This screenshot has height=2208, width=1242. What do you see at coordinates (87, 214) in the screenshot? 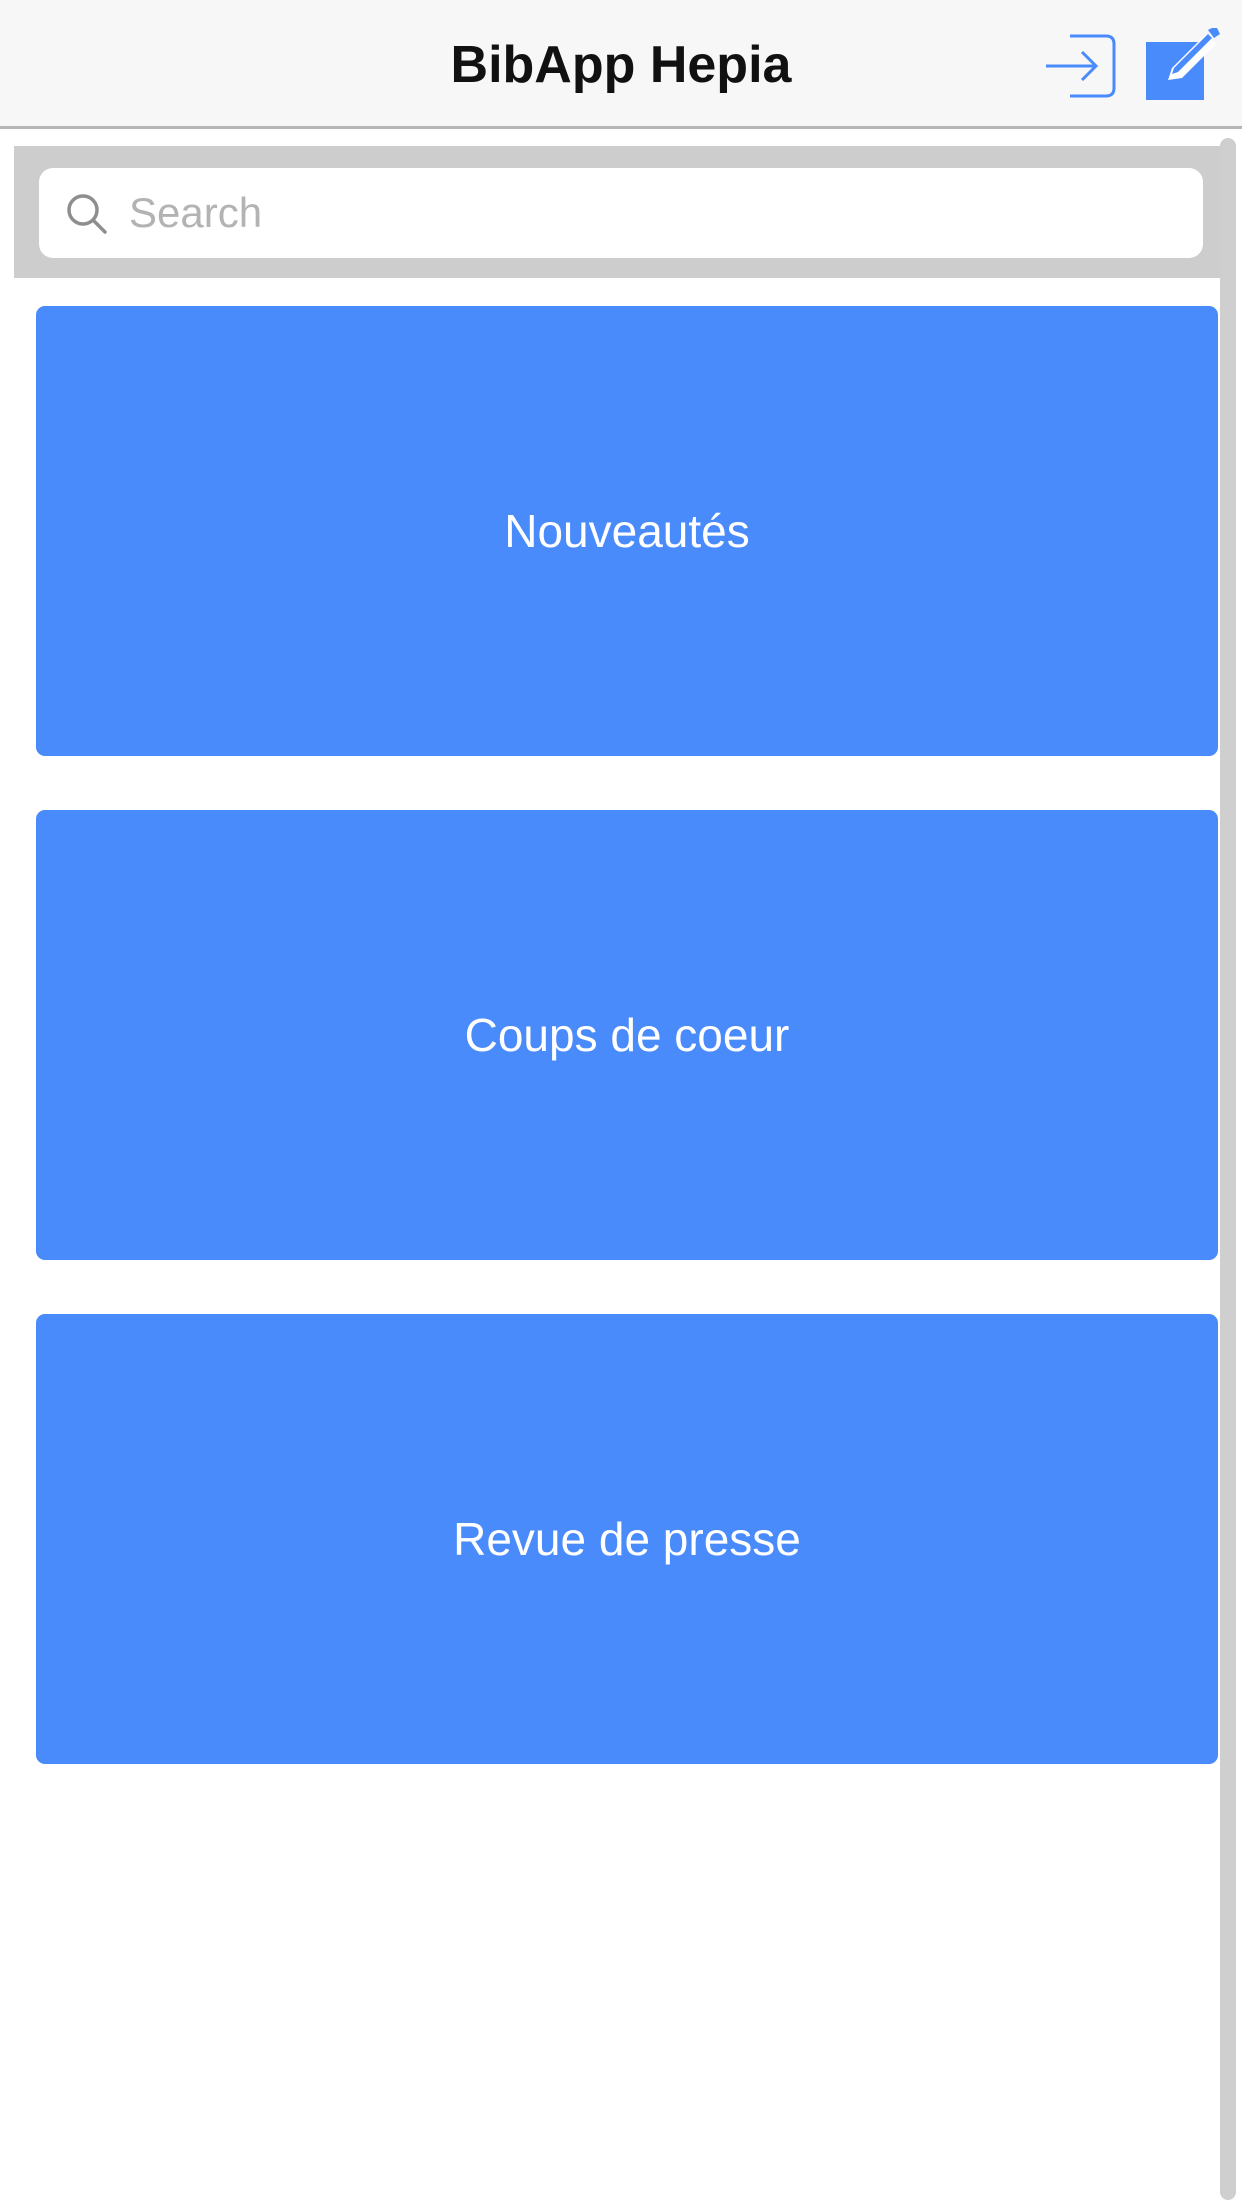
I see `search-icon` at bounding box center [87, 214].